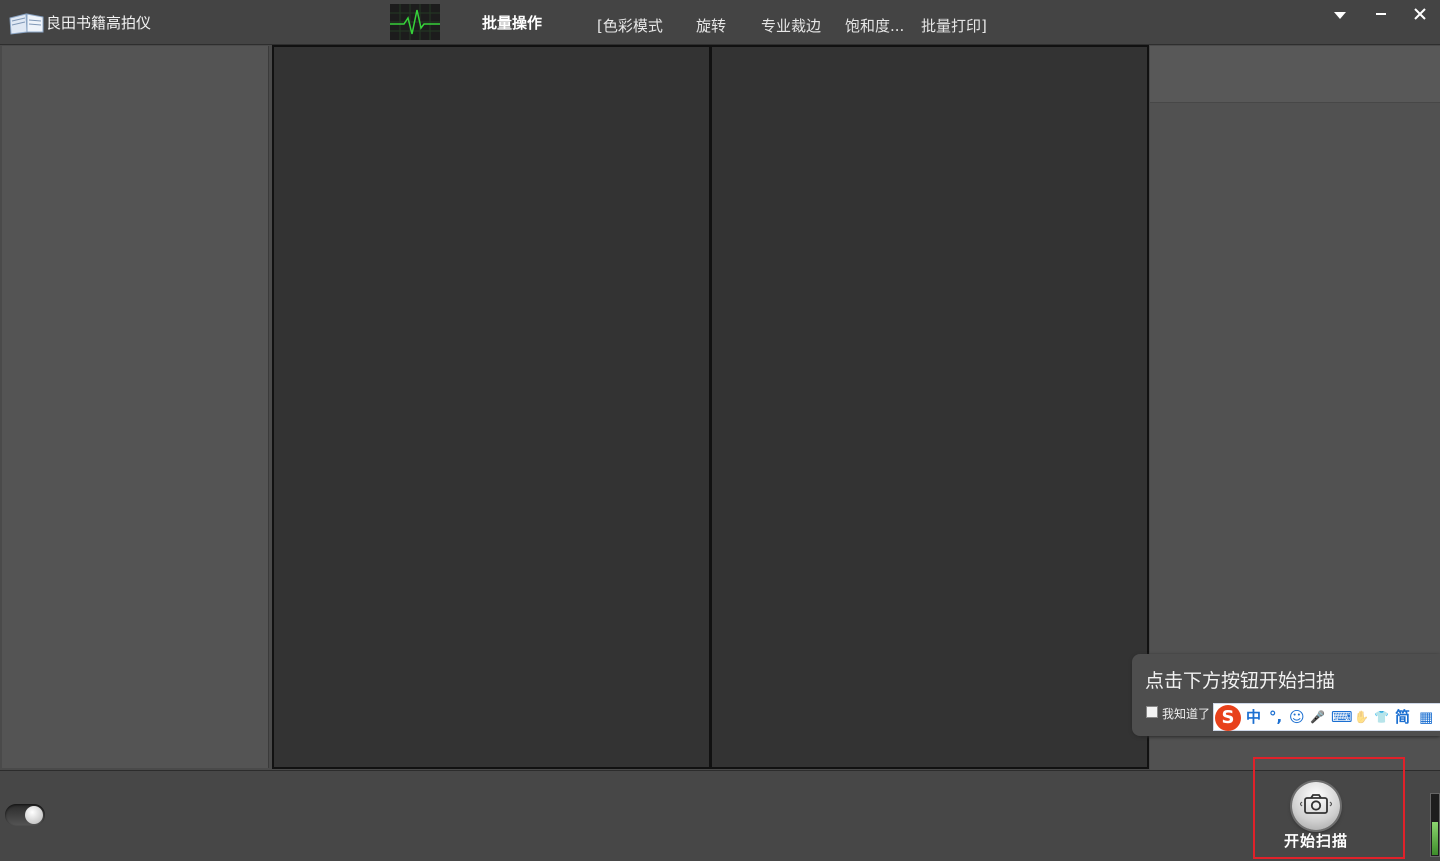  I want to click on start-scan-label: 开始扫描, so click(1316, 841).